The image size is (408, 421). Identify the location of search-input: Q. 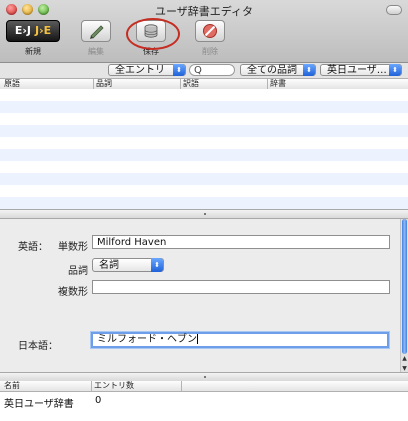
(212, 70).